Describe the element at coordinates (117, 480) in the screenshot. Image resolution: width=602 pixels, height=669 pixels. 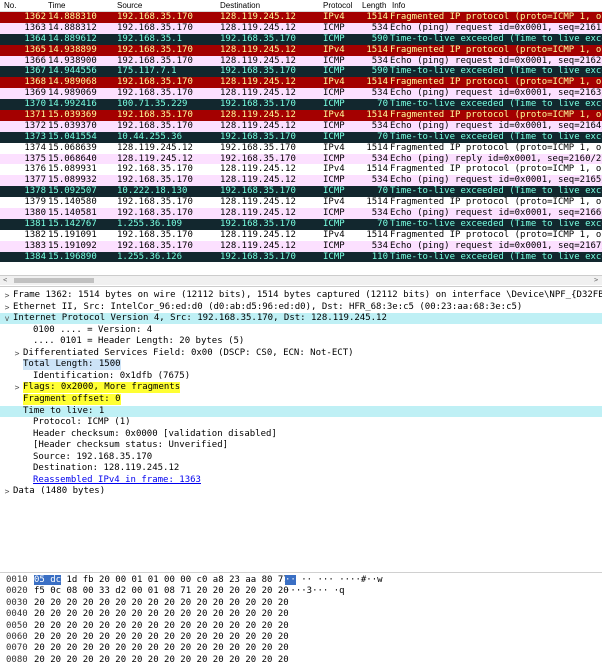
I see `detail-text: Reassembled IPv4 in frame: 1363` at that location.